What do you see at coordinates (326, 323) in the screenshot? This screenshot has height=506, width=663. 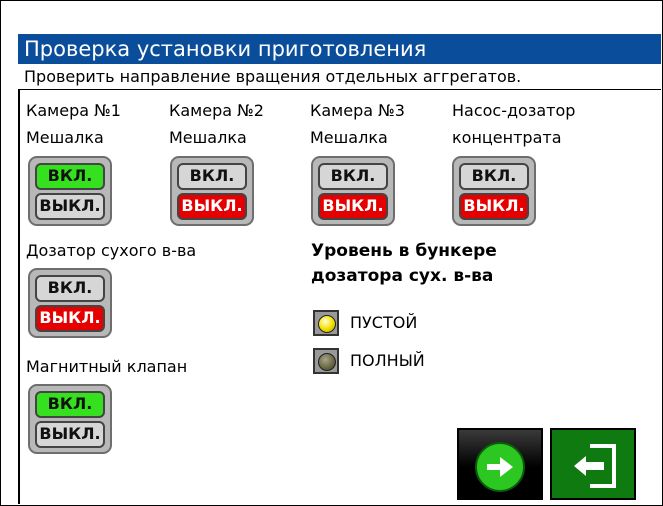 I see `empty-indicator-lamp` at bounding box center [326, 323].